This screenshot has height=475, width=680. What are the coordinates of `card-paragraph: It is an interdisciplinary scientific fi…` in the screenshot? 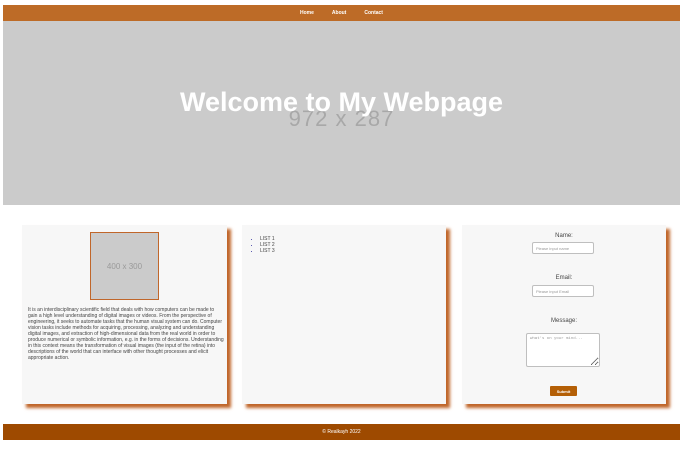 It's located at (126, 334).